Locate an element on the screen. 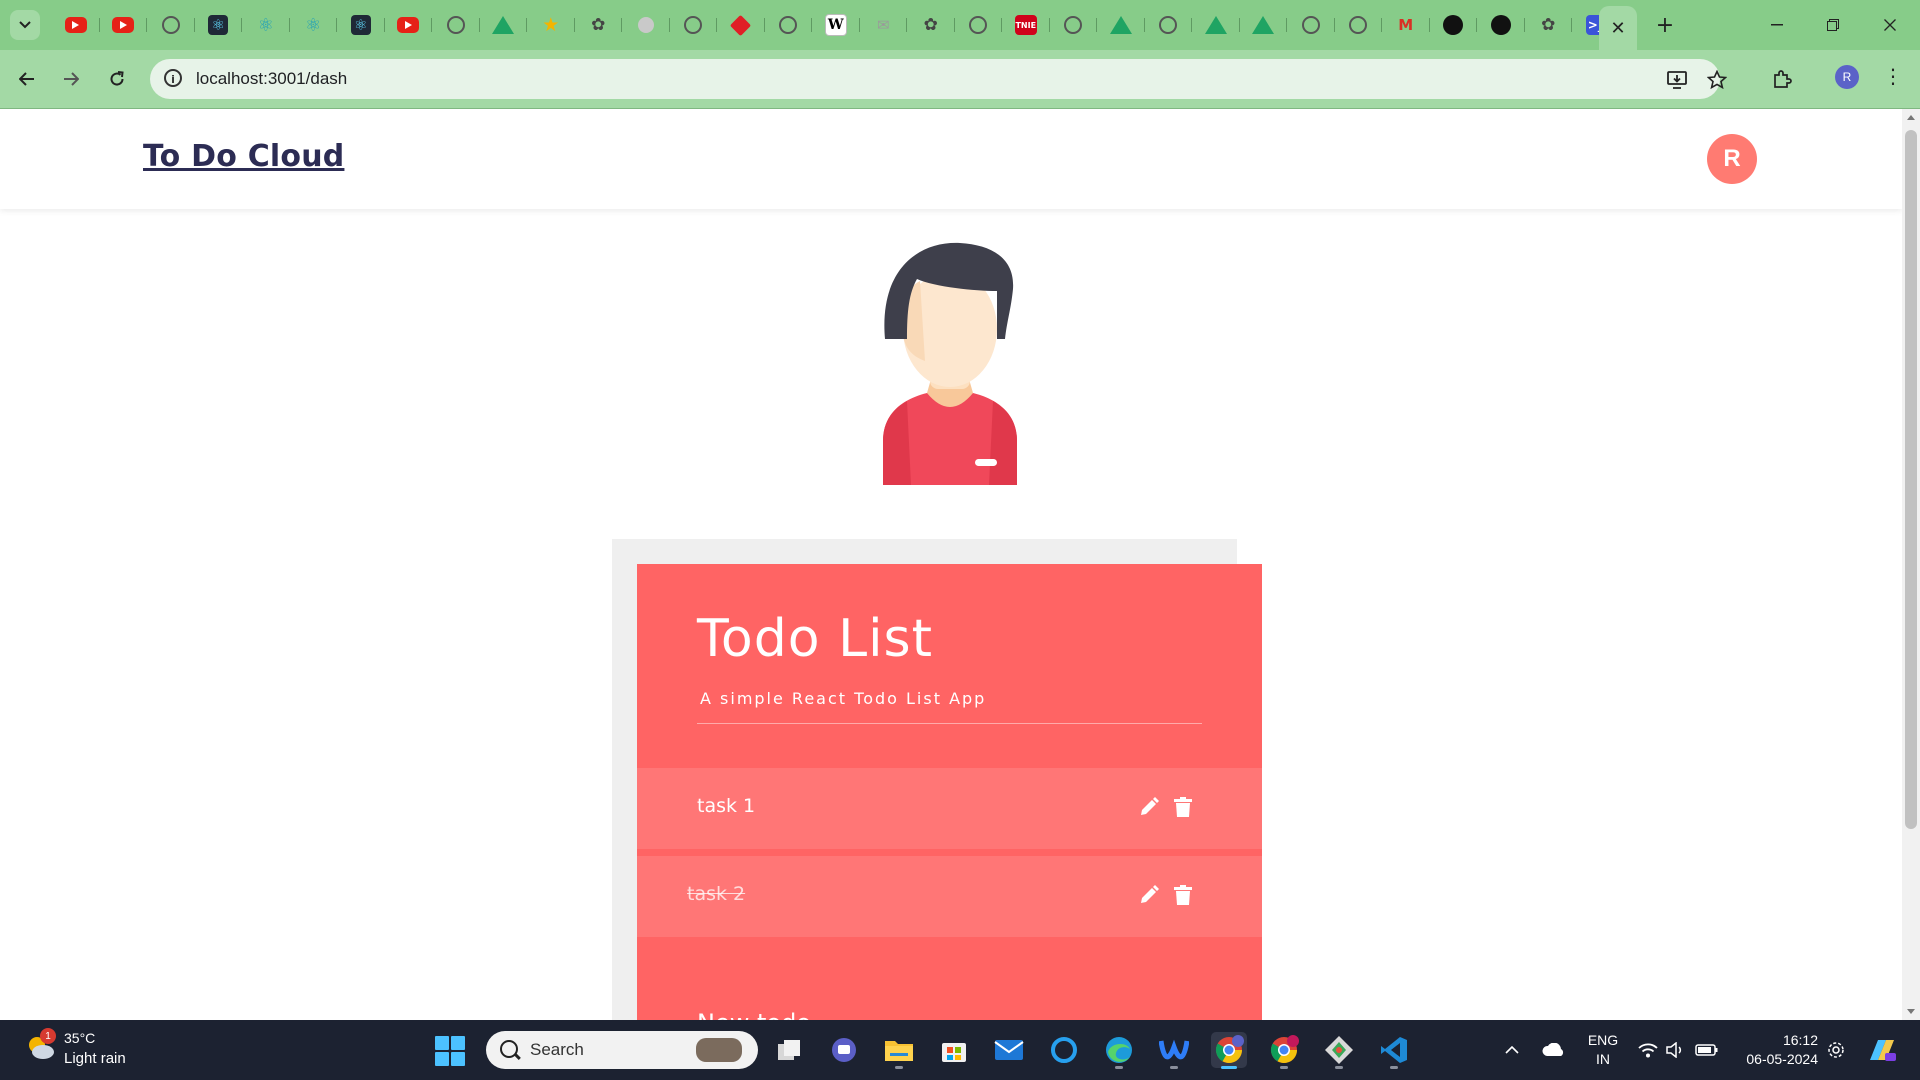  globe-icon is located at coordinates (1358, 25).